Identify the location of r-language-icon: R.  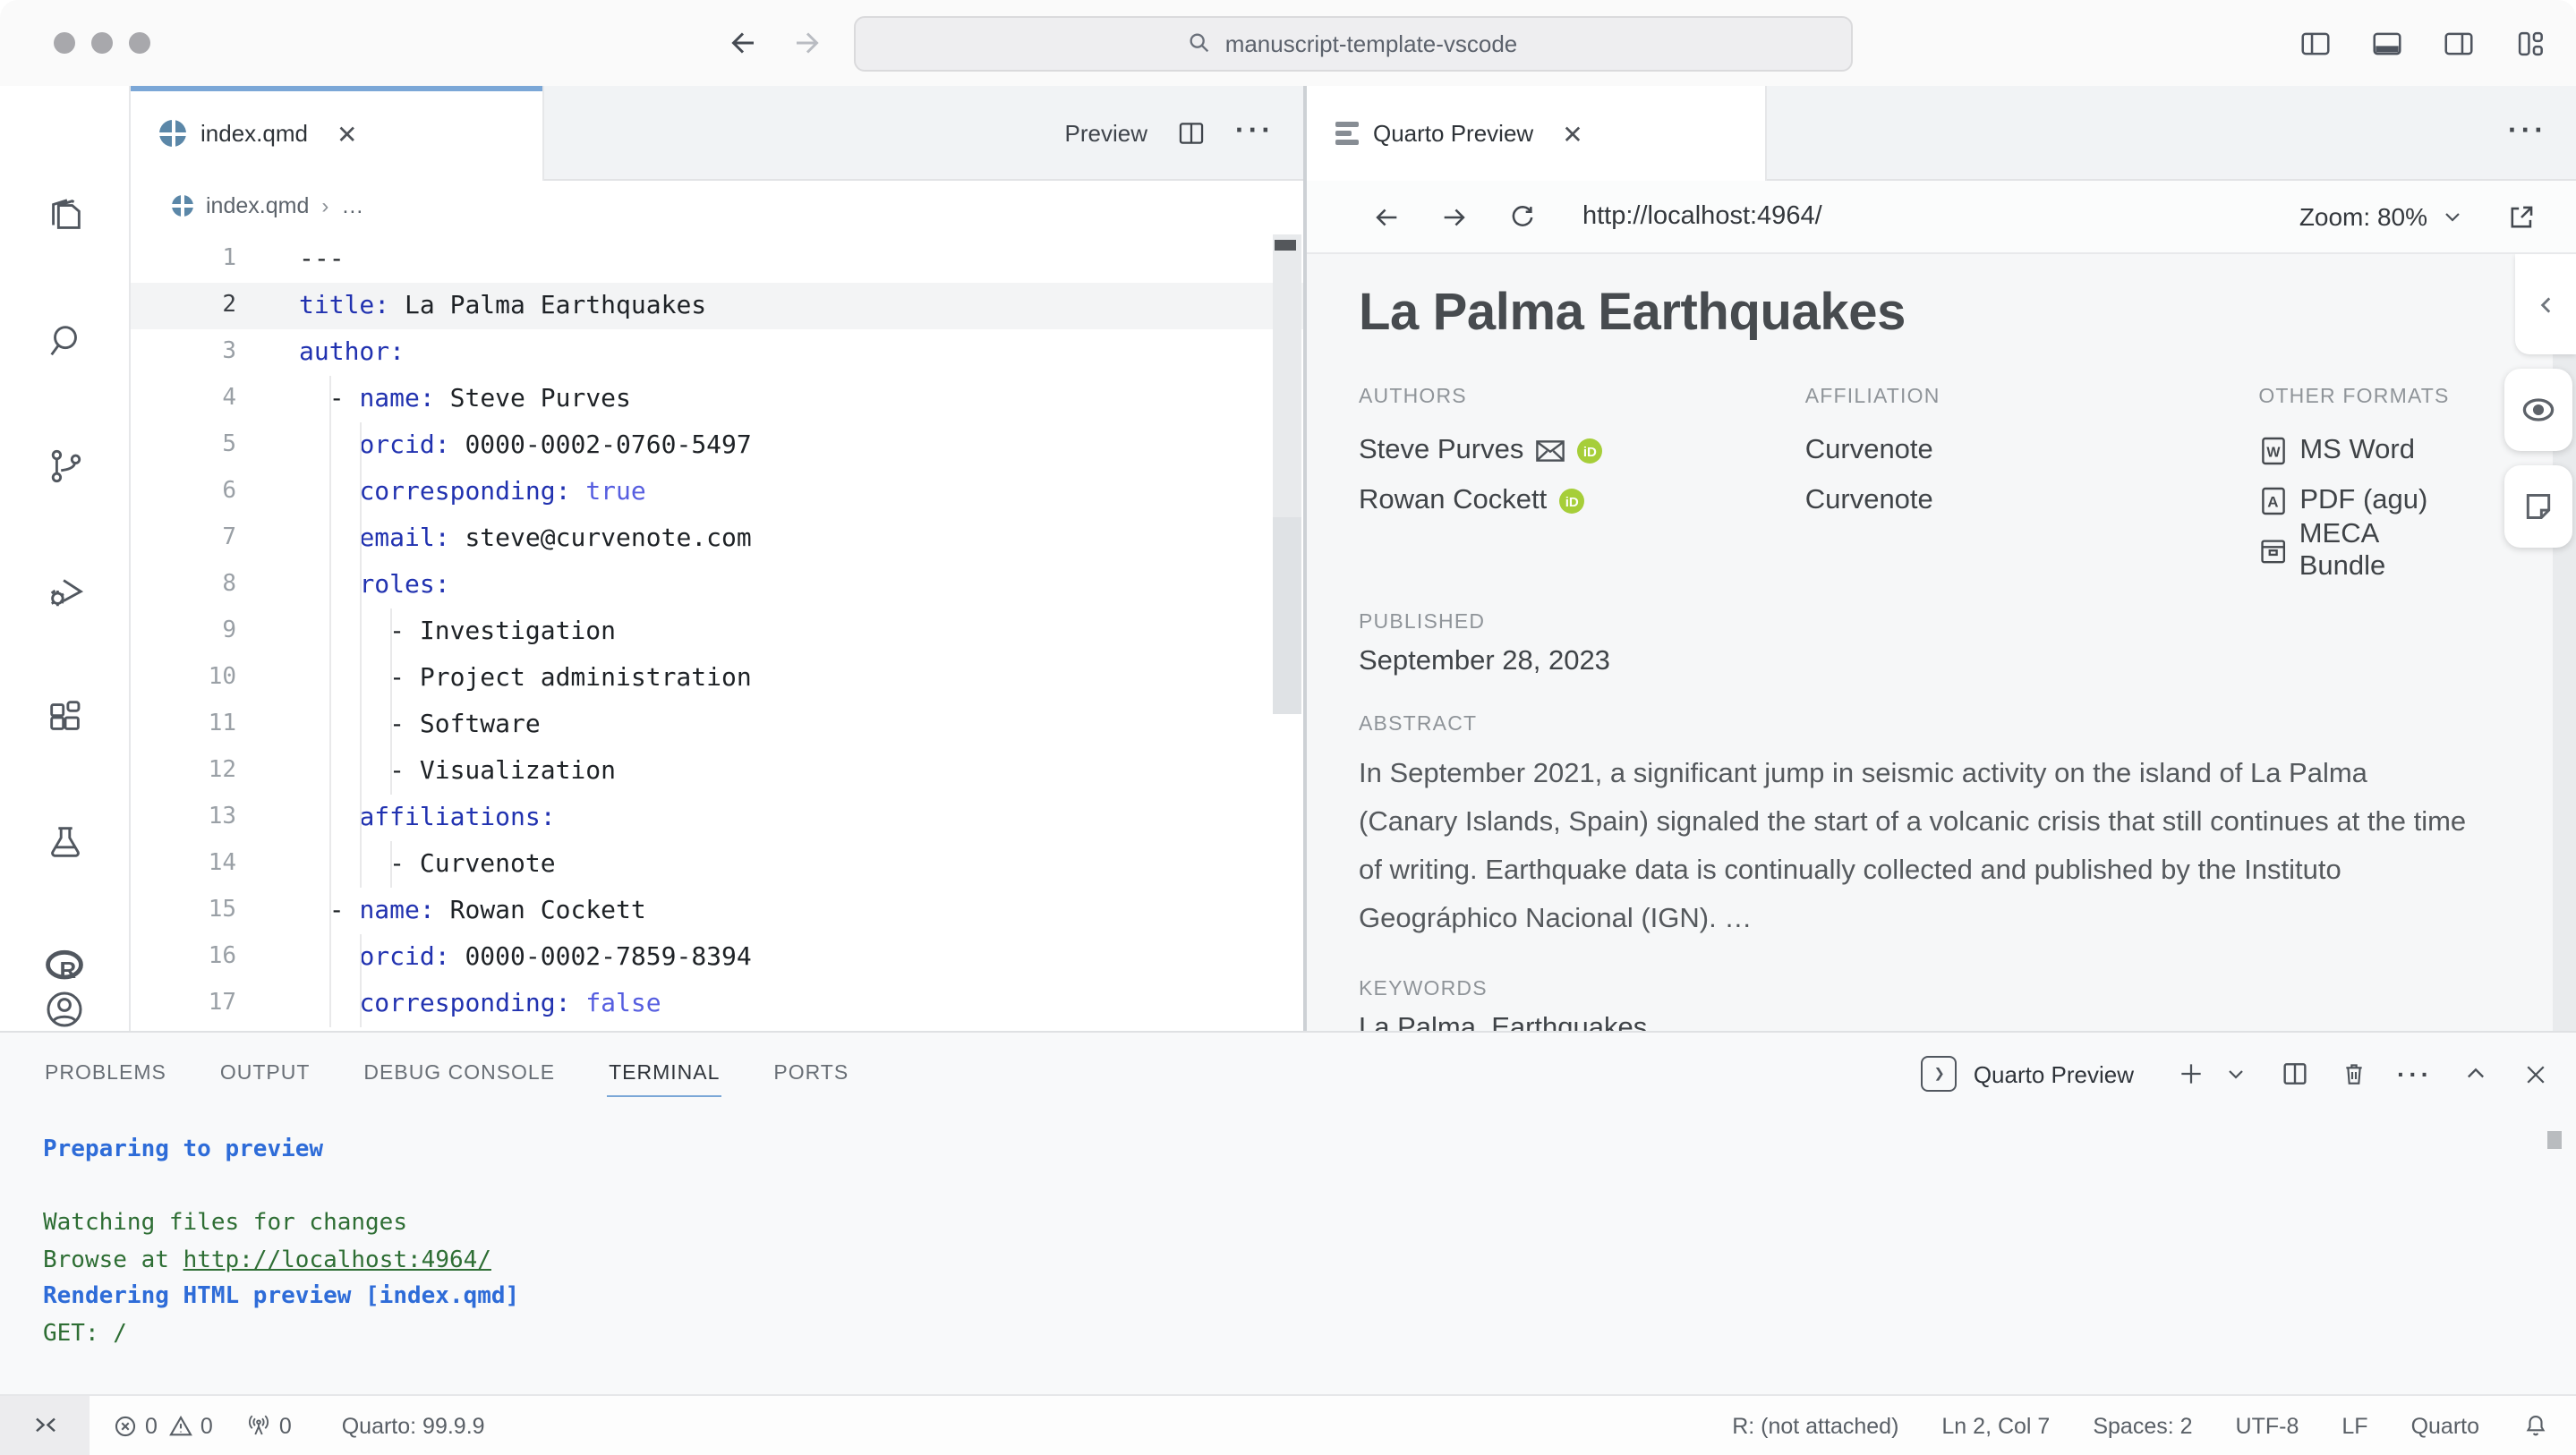
(64, 966).